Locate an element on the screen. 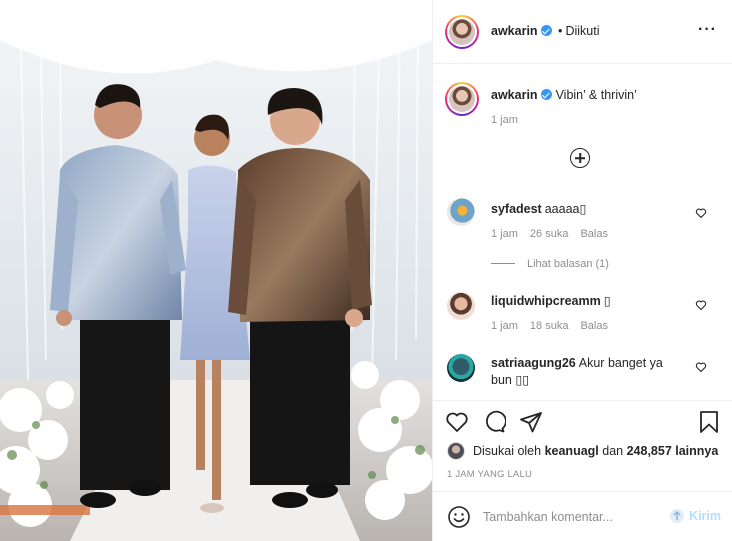 The height and width of the screenshot is (541, 732). comment-bubble-icon is located at coordinates (494, 422).